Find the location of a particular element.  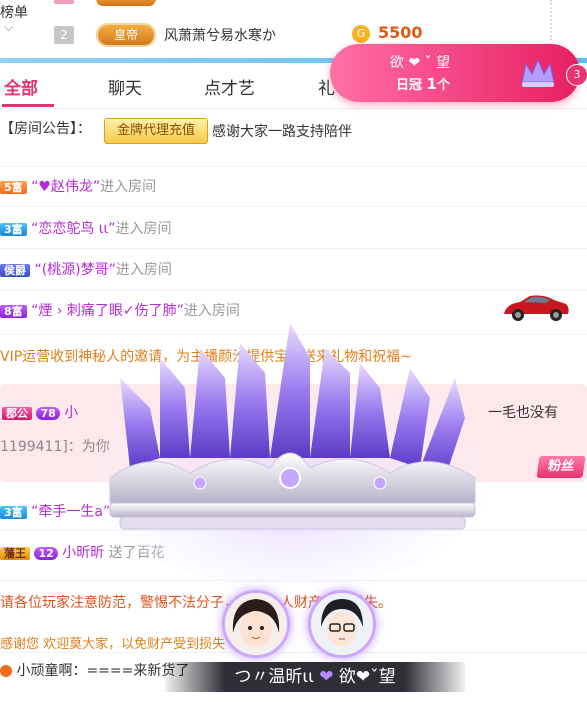

girl-avatar-icon is located at coordinates (256, 624).